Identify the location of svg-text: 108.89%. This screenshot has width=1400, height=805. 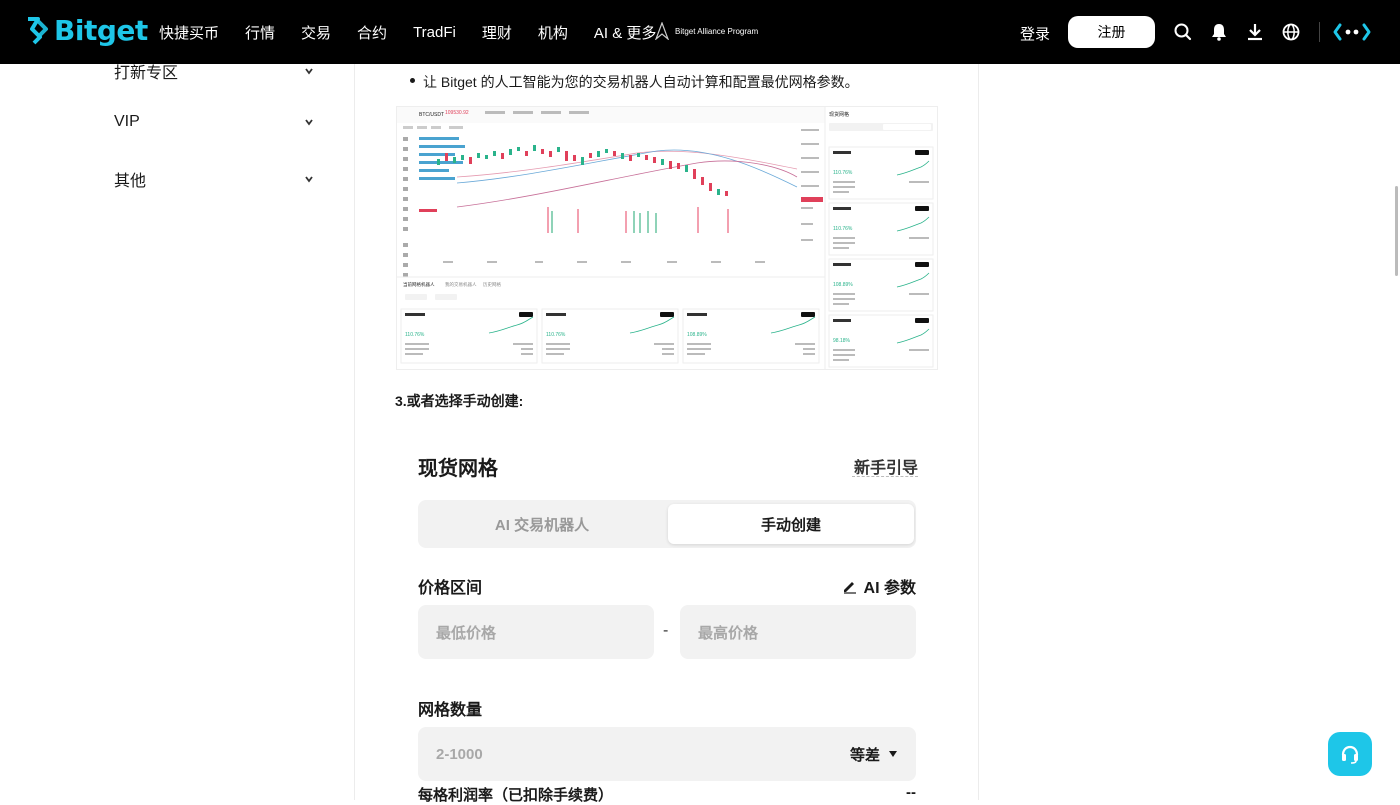
(697, 335).